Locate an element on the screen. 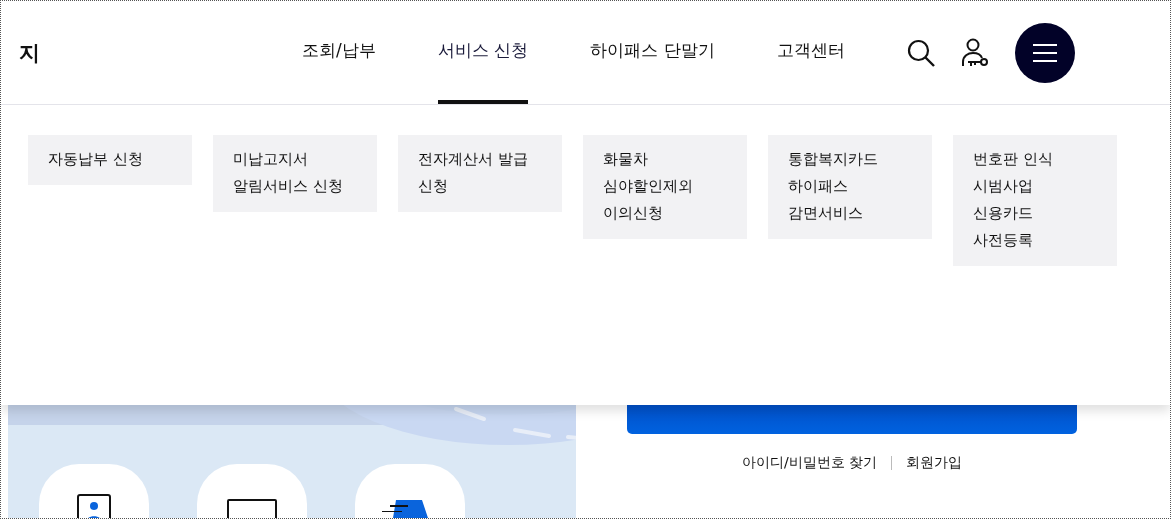 Image resolution: width=1171 pixels, height=519 pixels. submenu-item: 자동납부 신청 is located at coordinates (110, 160).